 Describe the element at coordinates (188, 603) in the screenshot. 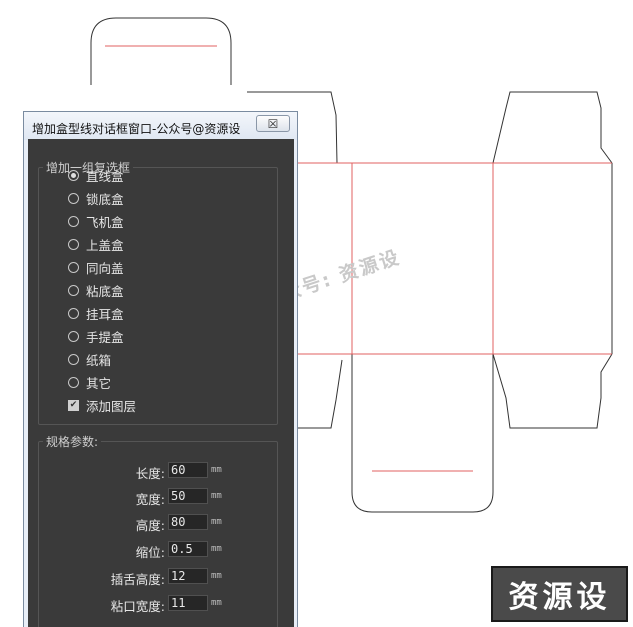

I see `glue-width-input: 11` at that location.